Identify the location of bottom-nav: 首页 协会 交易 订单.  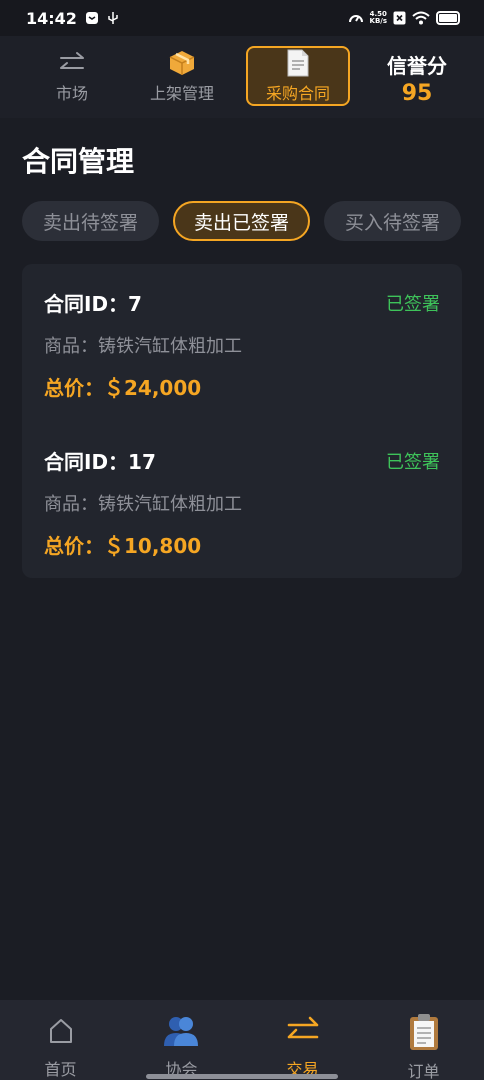
(242, 1040).